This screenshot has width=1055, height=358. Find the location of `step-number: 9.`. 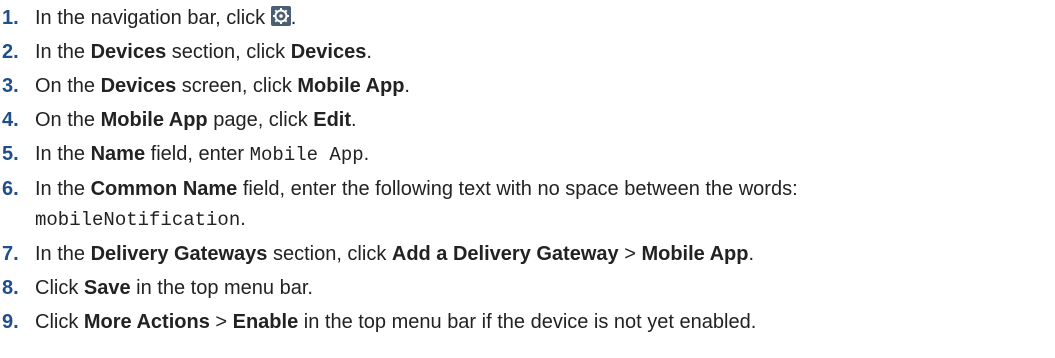

step-number: 9. is located at coordinates (10, 322).